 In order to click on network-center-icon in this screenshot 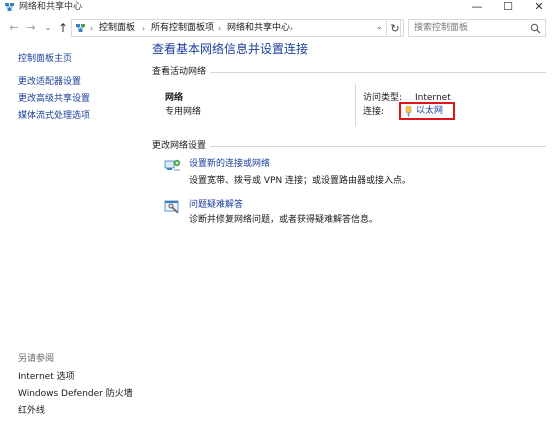, I will do `click(9, 7)`.